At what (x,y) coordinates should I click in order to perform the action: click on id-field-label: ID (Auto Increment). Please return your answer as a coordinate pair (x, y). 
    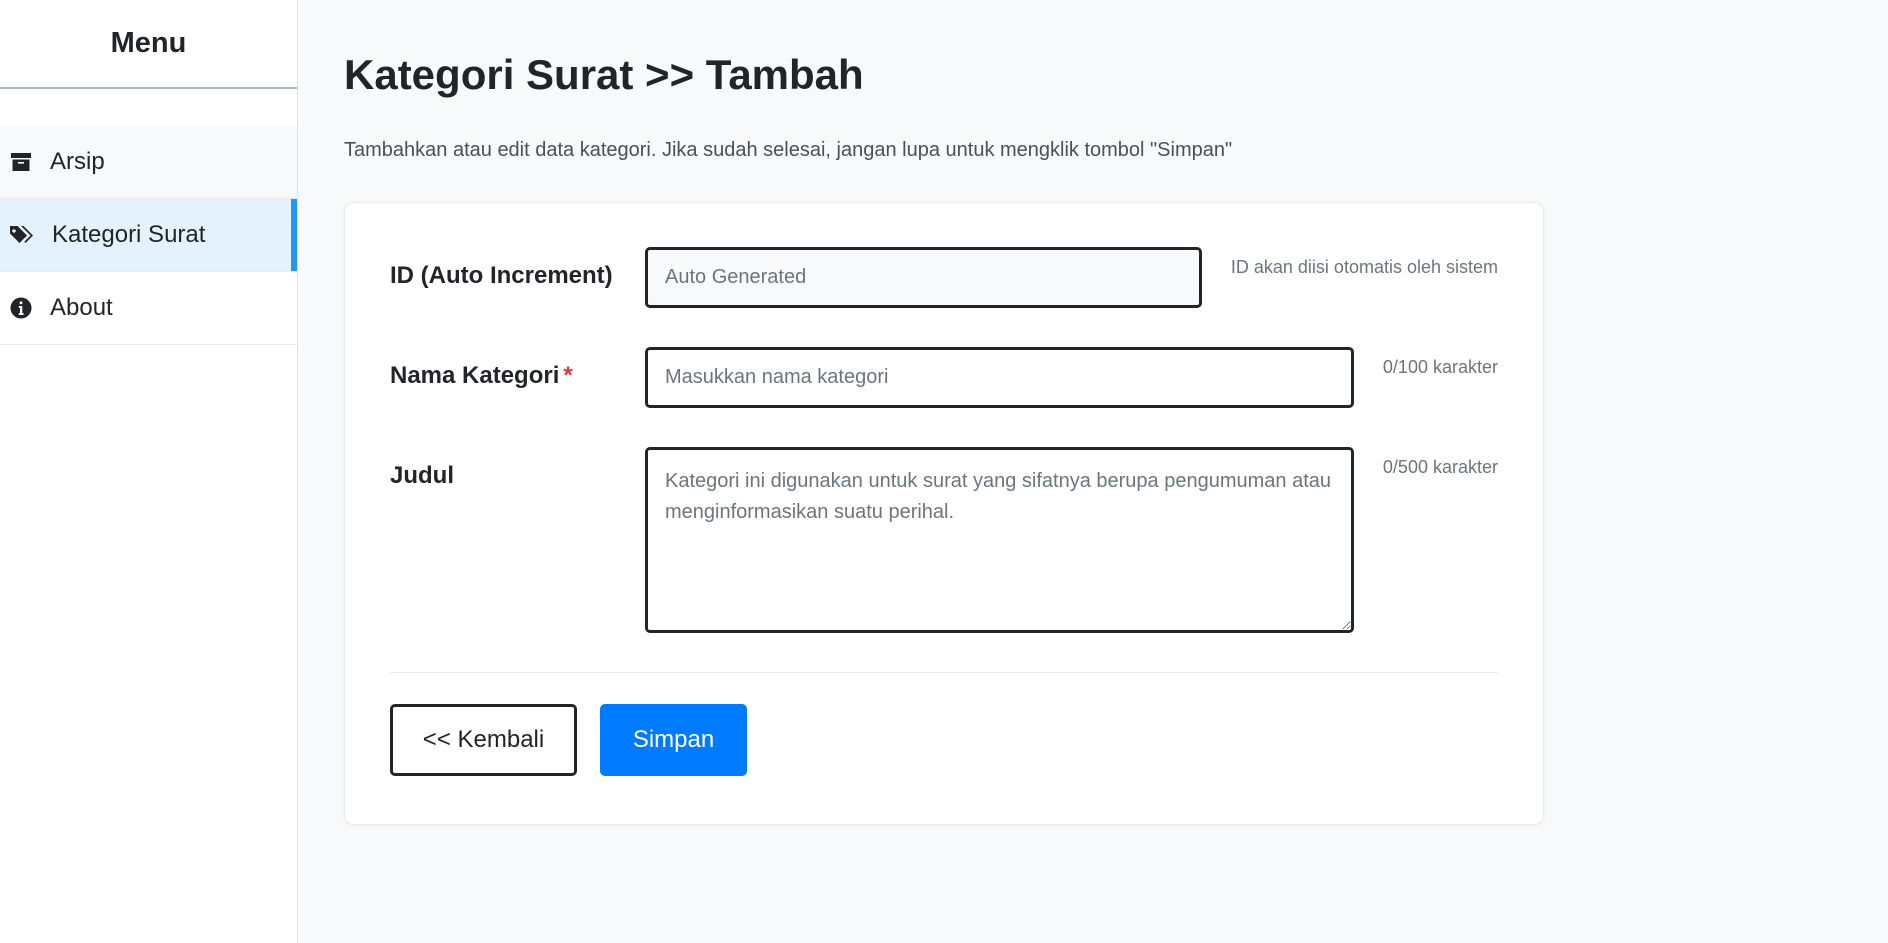
    Looking at the image, I should click on (501, 276).